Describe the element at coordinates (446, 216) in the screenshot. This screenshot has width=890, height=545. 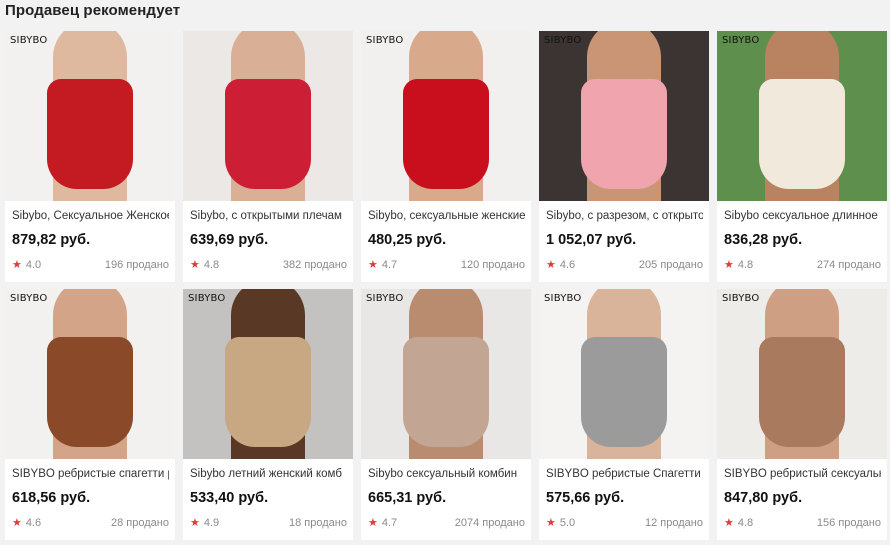
I see `product-name: Sibybo, сексуальные женские` at that location.